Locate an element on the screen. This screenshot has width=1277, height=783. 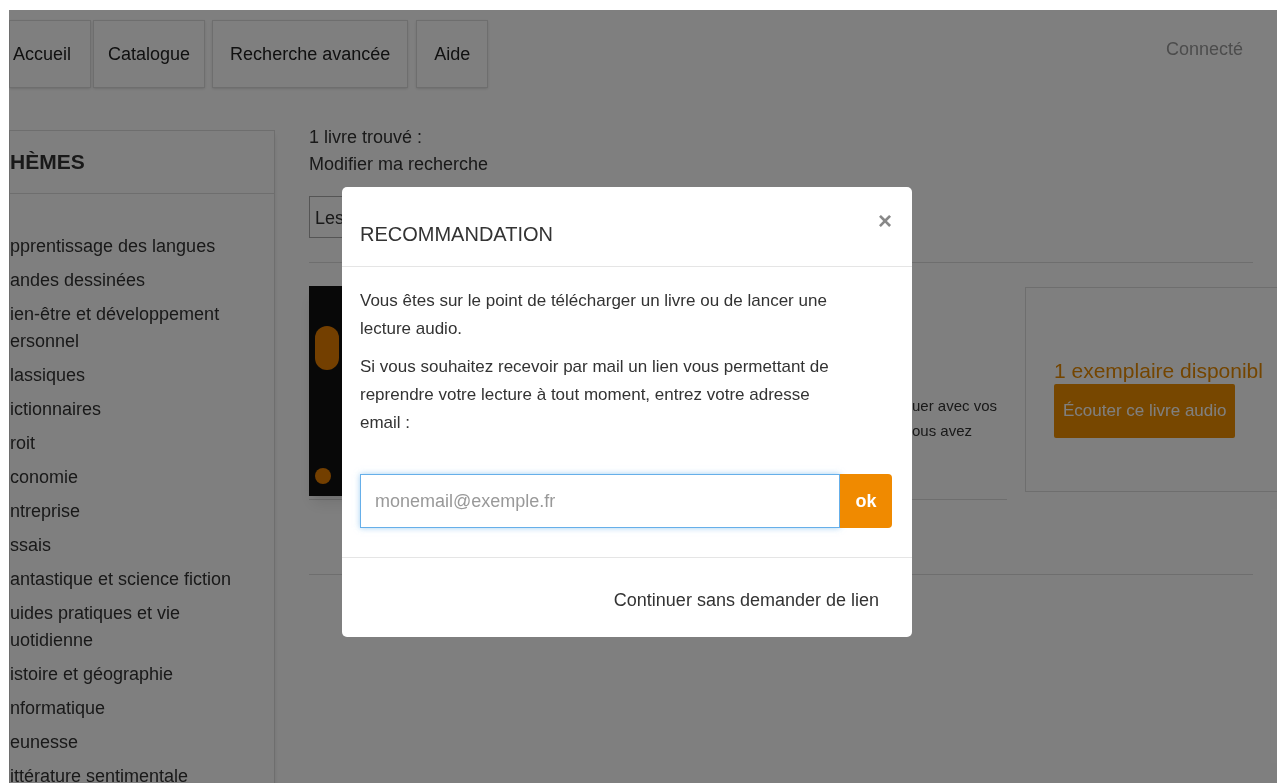
theme-link: ssais is located at coordinates (30, 545).